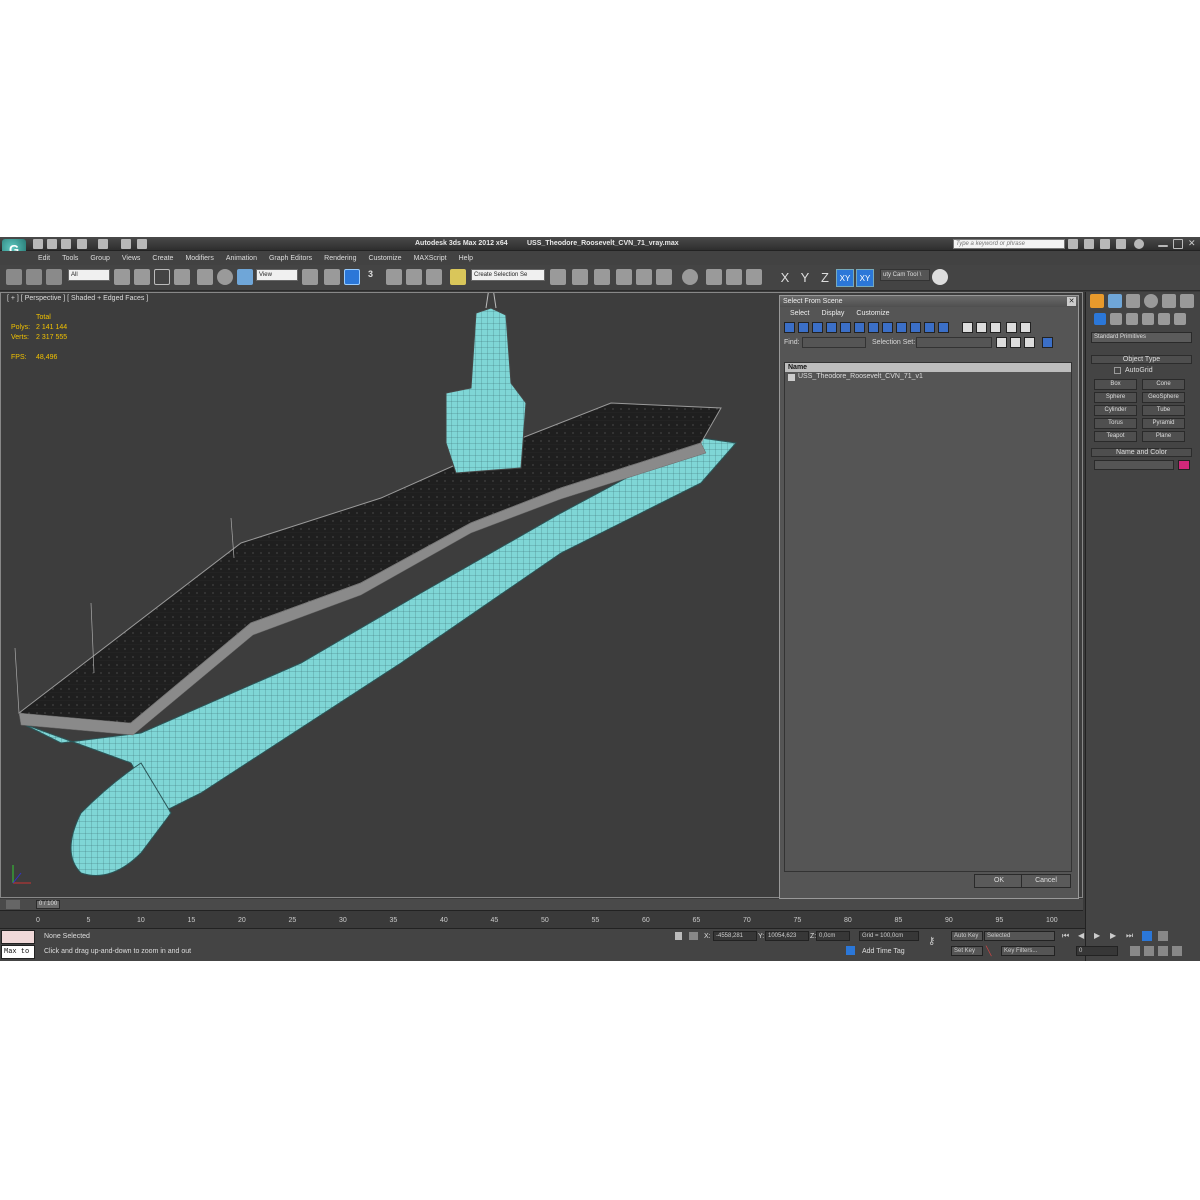  I want to click on filter-funnel-icon, so click(1011, 327).